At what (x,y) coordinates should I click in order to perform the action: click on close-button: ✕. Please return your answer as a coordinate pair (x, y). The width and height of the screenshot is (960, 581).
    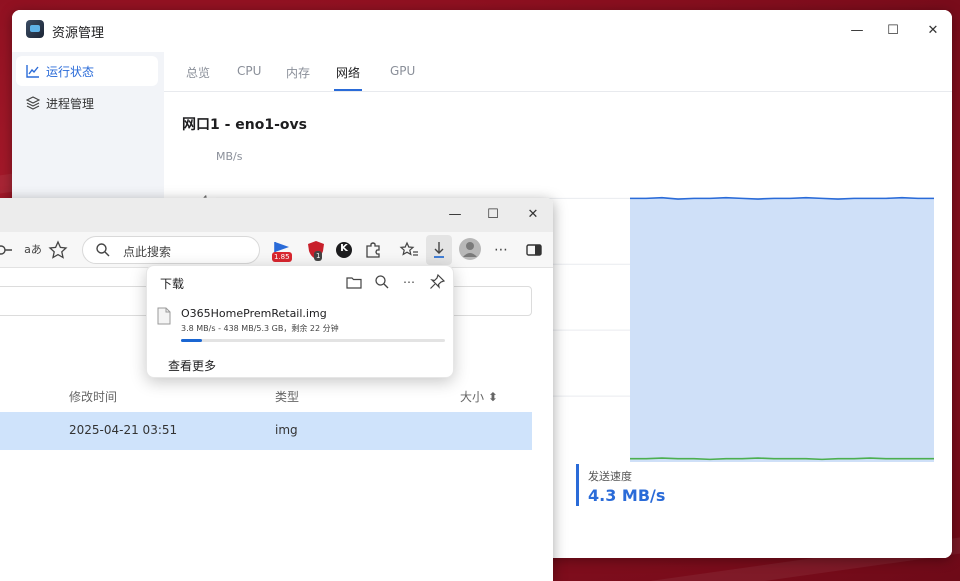
    Looking at the image, I should click on (933, 31).